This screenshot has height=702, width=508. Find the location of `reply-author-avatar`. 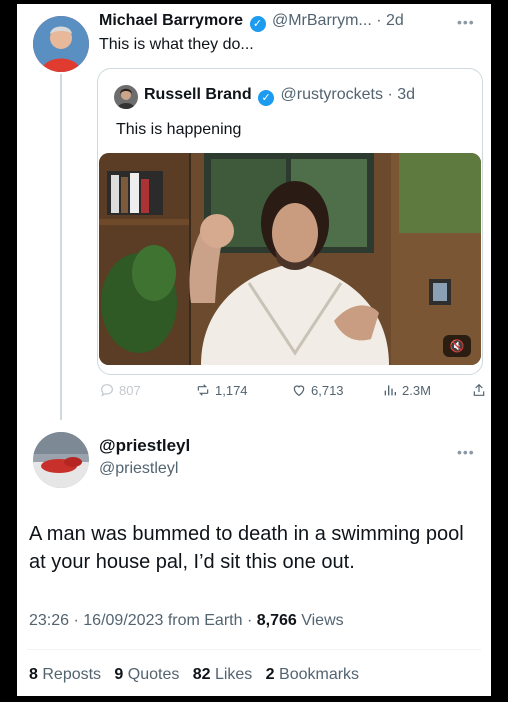

reply-author-avatar is located at coordinates (61, 460).